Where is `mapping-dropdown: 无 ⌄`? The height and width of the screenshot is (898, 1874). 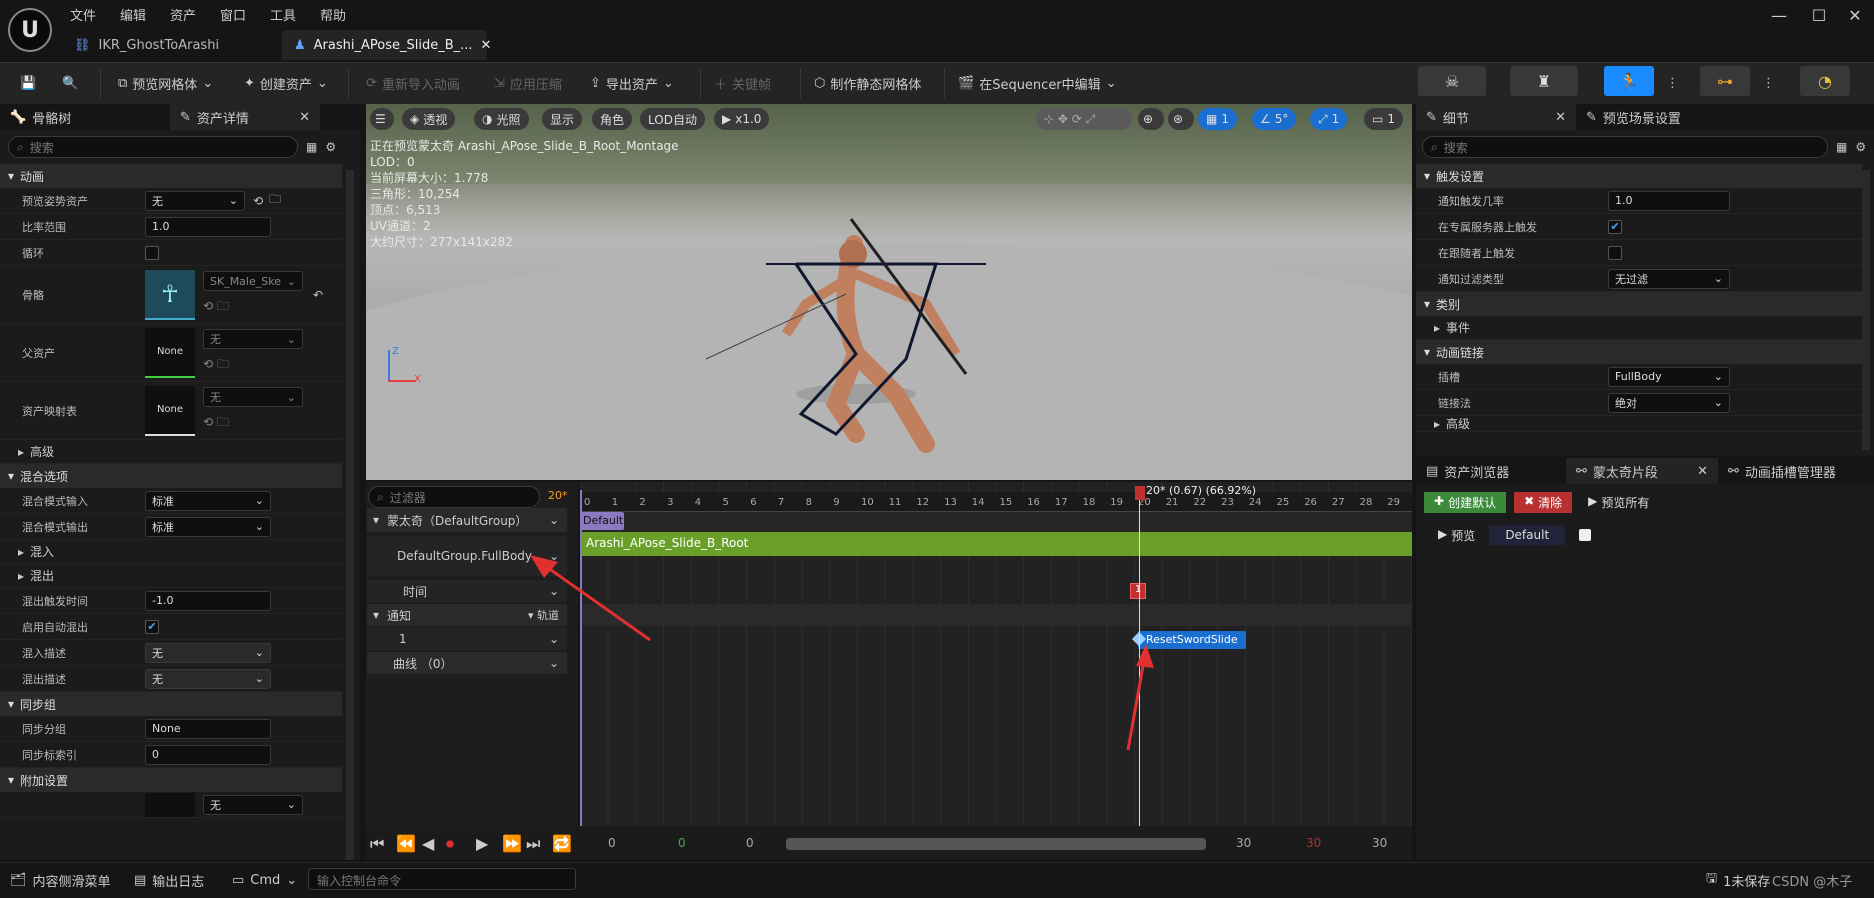 mapping-dropdown: 无 ⌄ is located at coordinates (253, 397).